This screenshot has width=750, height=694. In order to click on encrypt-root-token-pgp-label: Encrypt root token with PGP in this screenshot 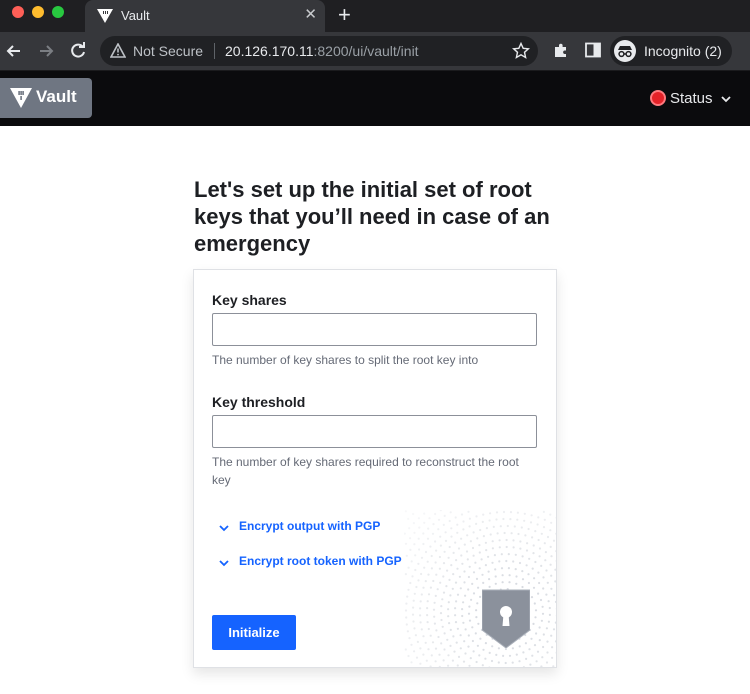, I will do `click(320, 561)`.